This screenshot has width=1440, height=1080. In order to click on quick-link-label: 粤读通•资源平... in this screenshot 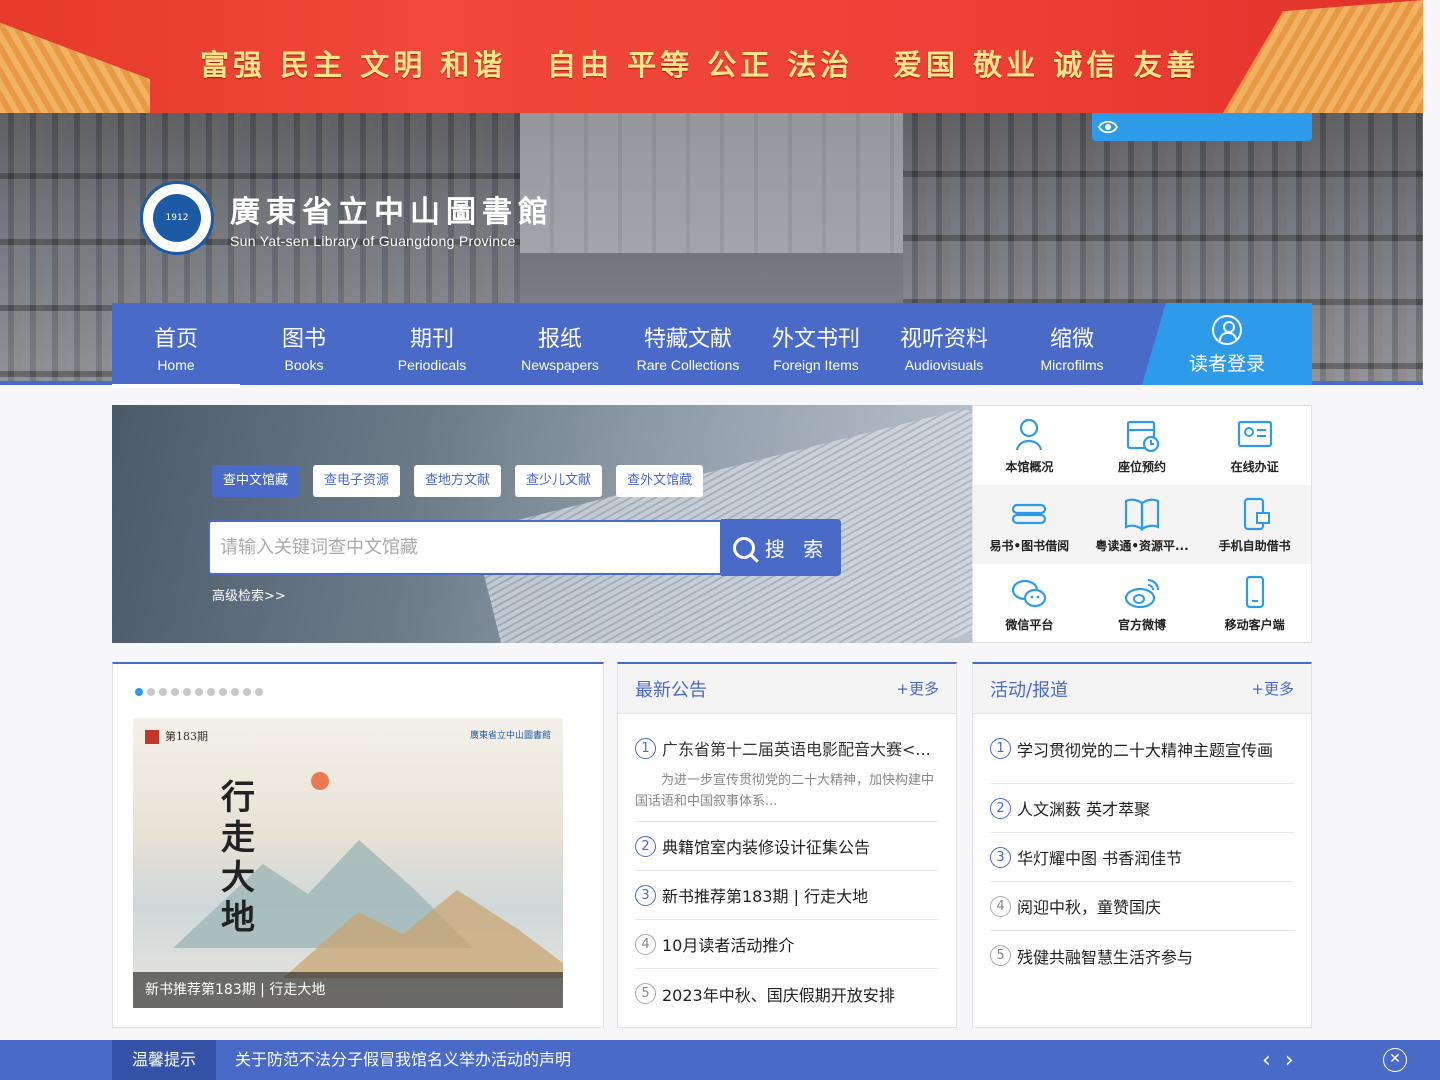, I will do `click(1142, 546)`.